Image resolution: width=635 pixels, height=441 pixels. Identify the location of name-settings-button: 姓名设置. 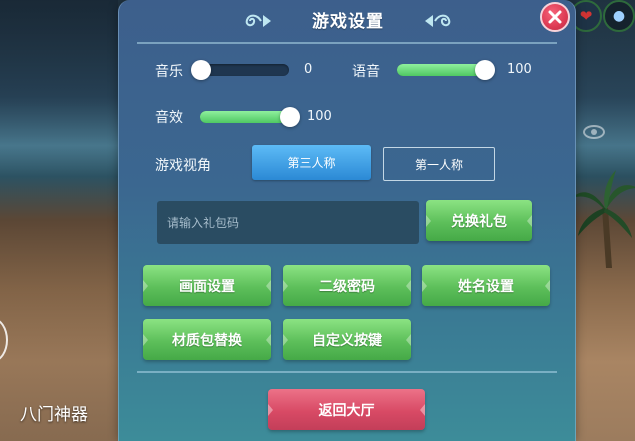
(486, 285).